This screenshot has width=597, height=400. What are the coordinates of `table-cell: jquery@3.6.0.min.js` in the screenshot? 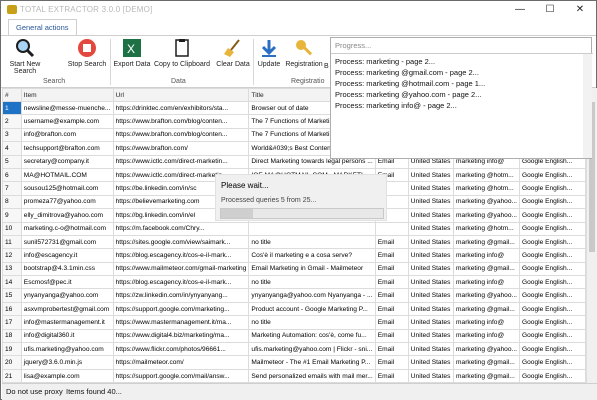 It's located at (67, 362).